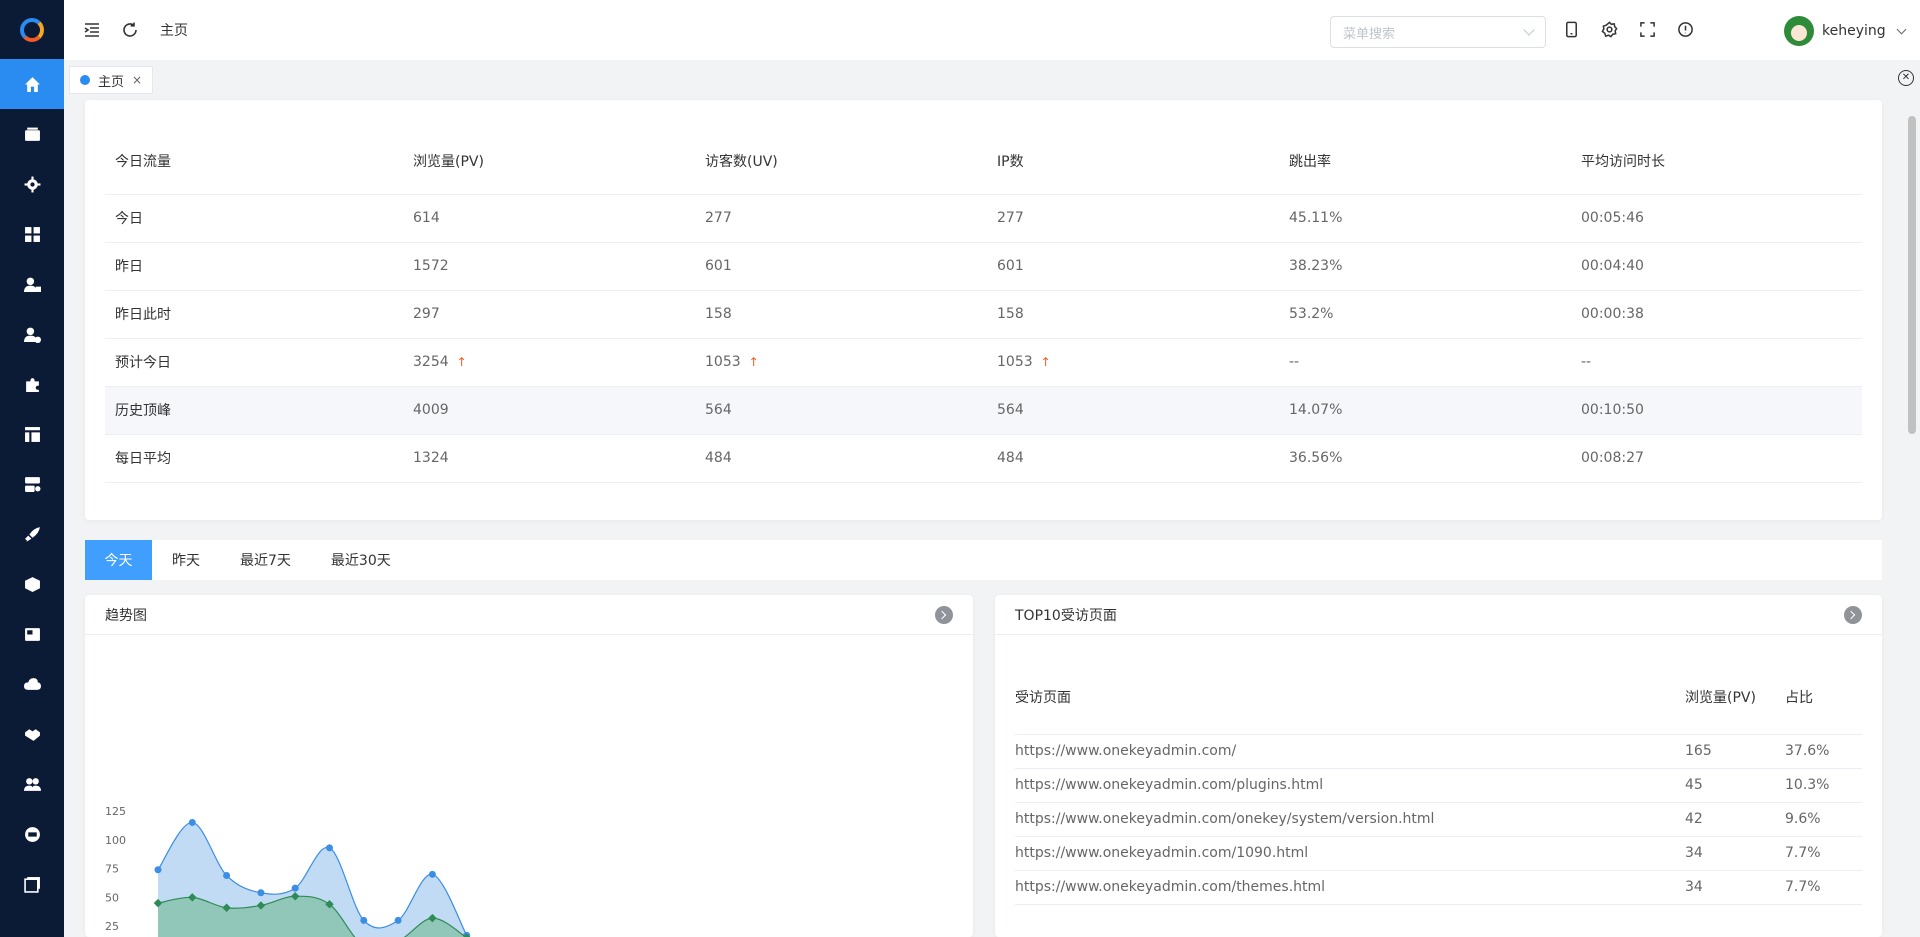 This screenshot has height=937, width=1920. Describe the element at coordinates (1369, 34) in the screenshot. I see `menu-search-placeholder: 菜单搜索` at that location.